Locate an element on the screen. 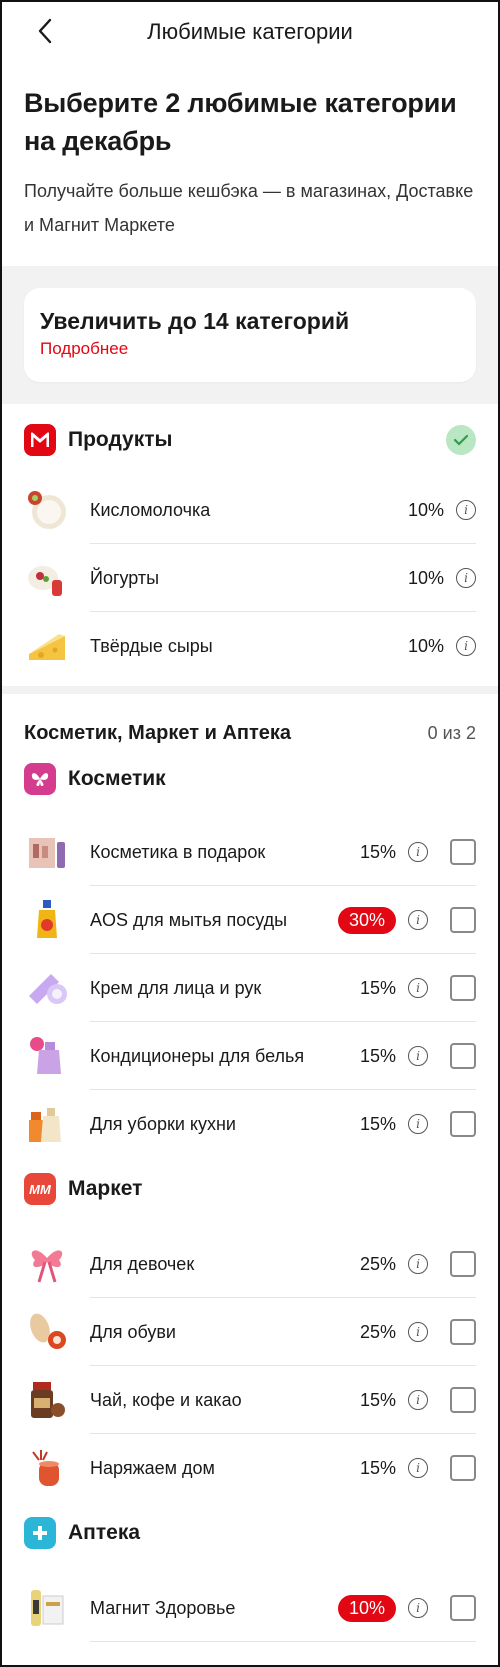 This screenshot has height=1667, width=500. promo-card: Увеличить до 14 категорий Подробнее is located at coordinates (250, 335).